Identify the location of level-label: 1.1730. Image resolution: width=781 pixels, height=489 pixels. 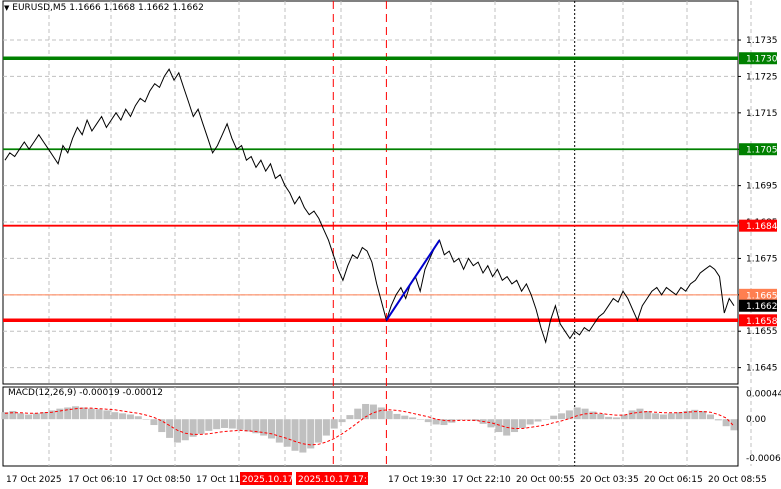
(762, 60).